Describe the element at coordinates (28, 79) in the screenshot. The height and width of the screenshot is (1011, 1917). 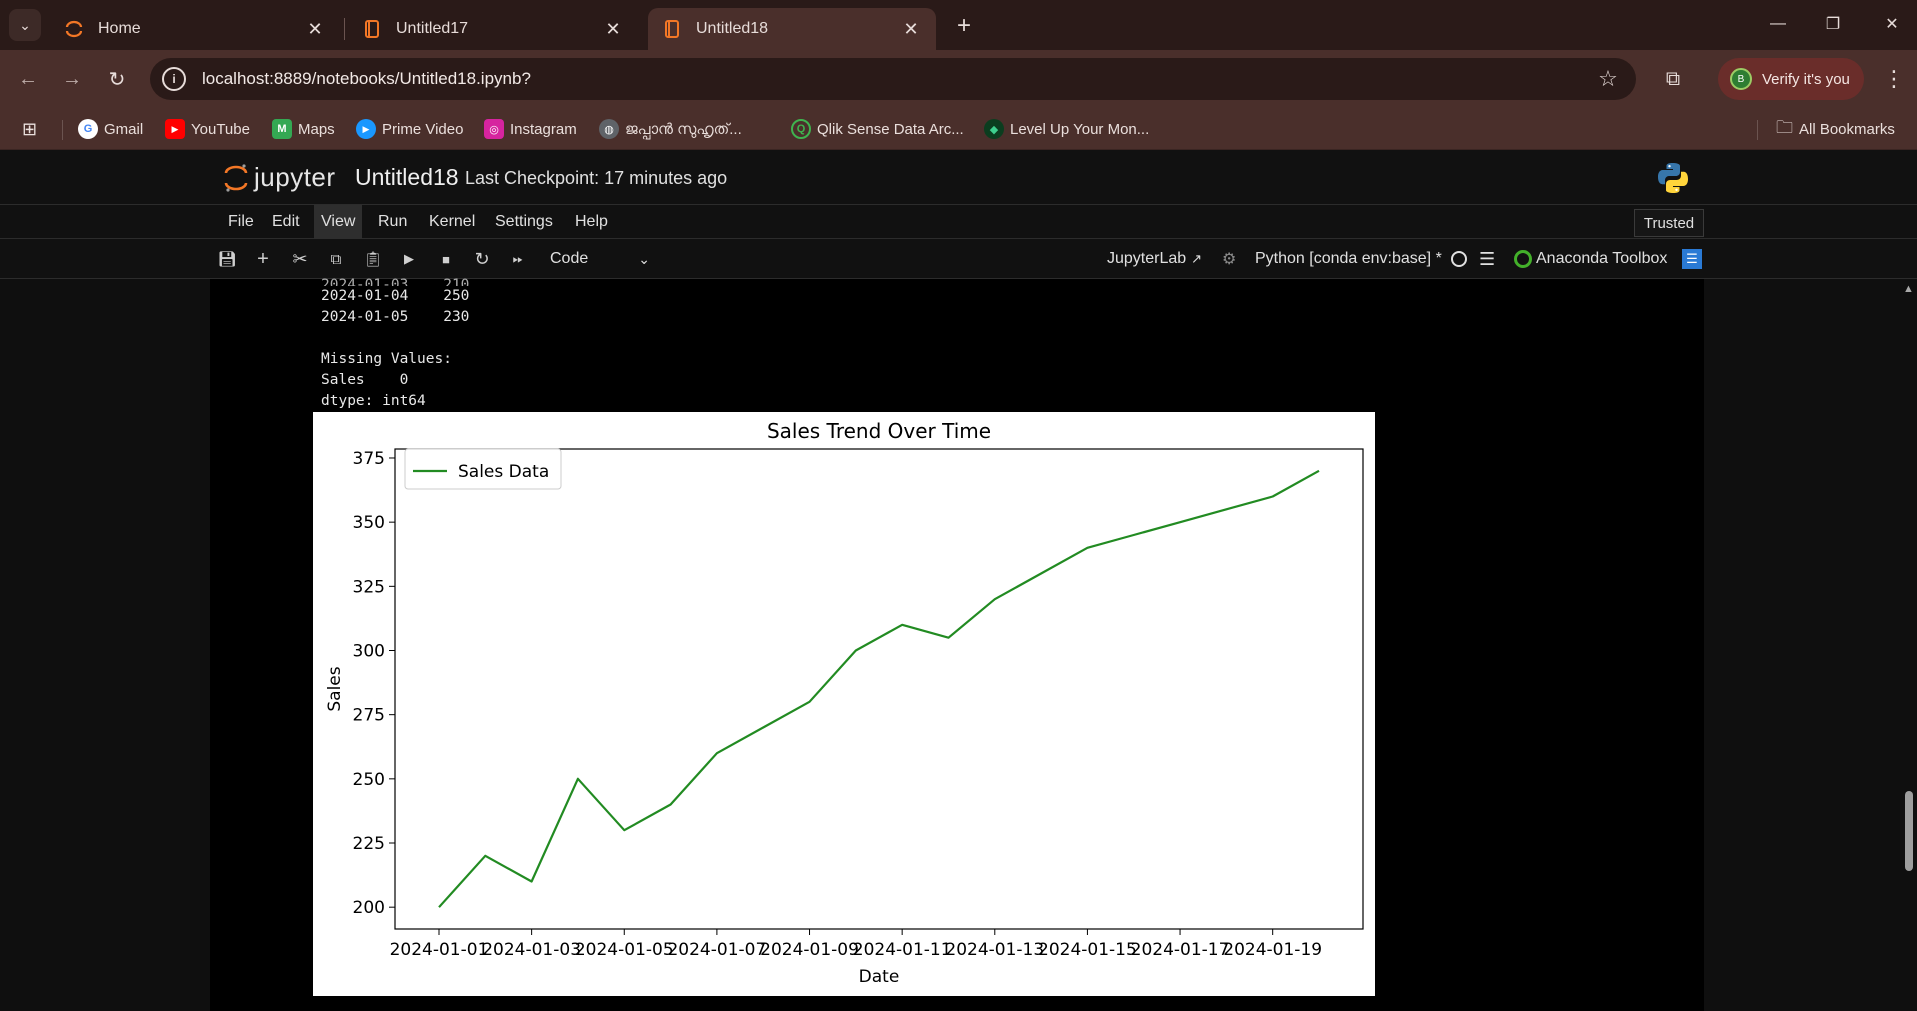
I see `back-button: ←` at that location.